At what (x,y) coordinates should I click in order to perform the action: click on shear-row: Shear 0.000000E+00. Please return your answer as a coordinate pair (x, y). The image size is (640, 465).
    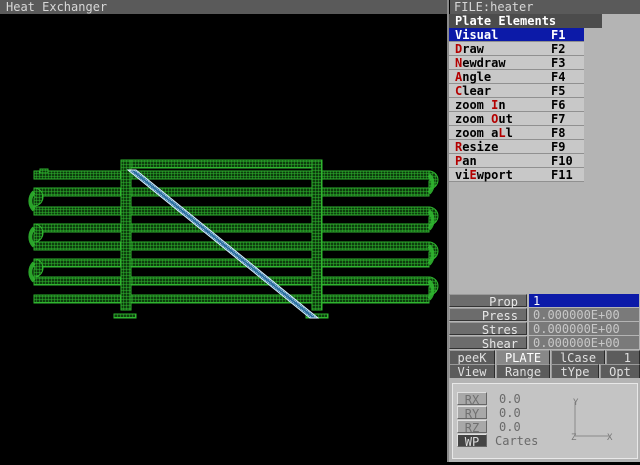
    Looking at the image, I should click on (544, 343).